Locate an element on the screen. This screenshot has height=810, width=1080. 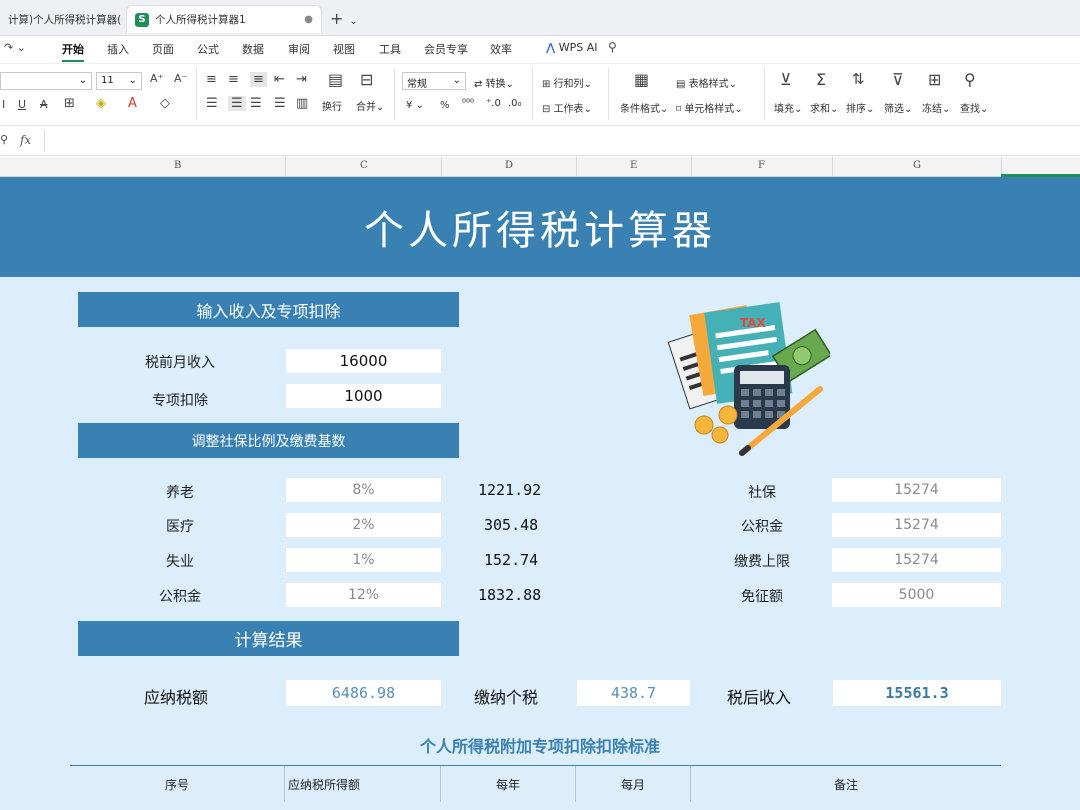
fx-icon: fx is located at coordinates (25, 140).